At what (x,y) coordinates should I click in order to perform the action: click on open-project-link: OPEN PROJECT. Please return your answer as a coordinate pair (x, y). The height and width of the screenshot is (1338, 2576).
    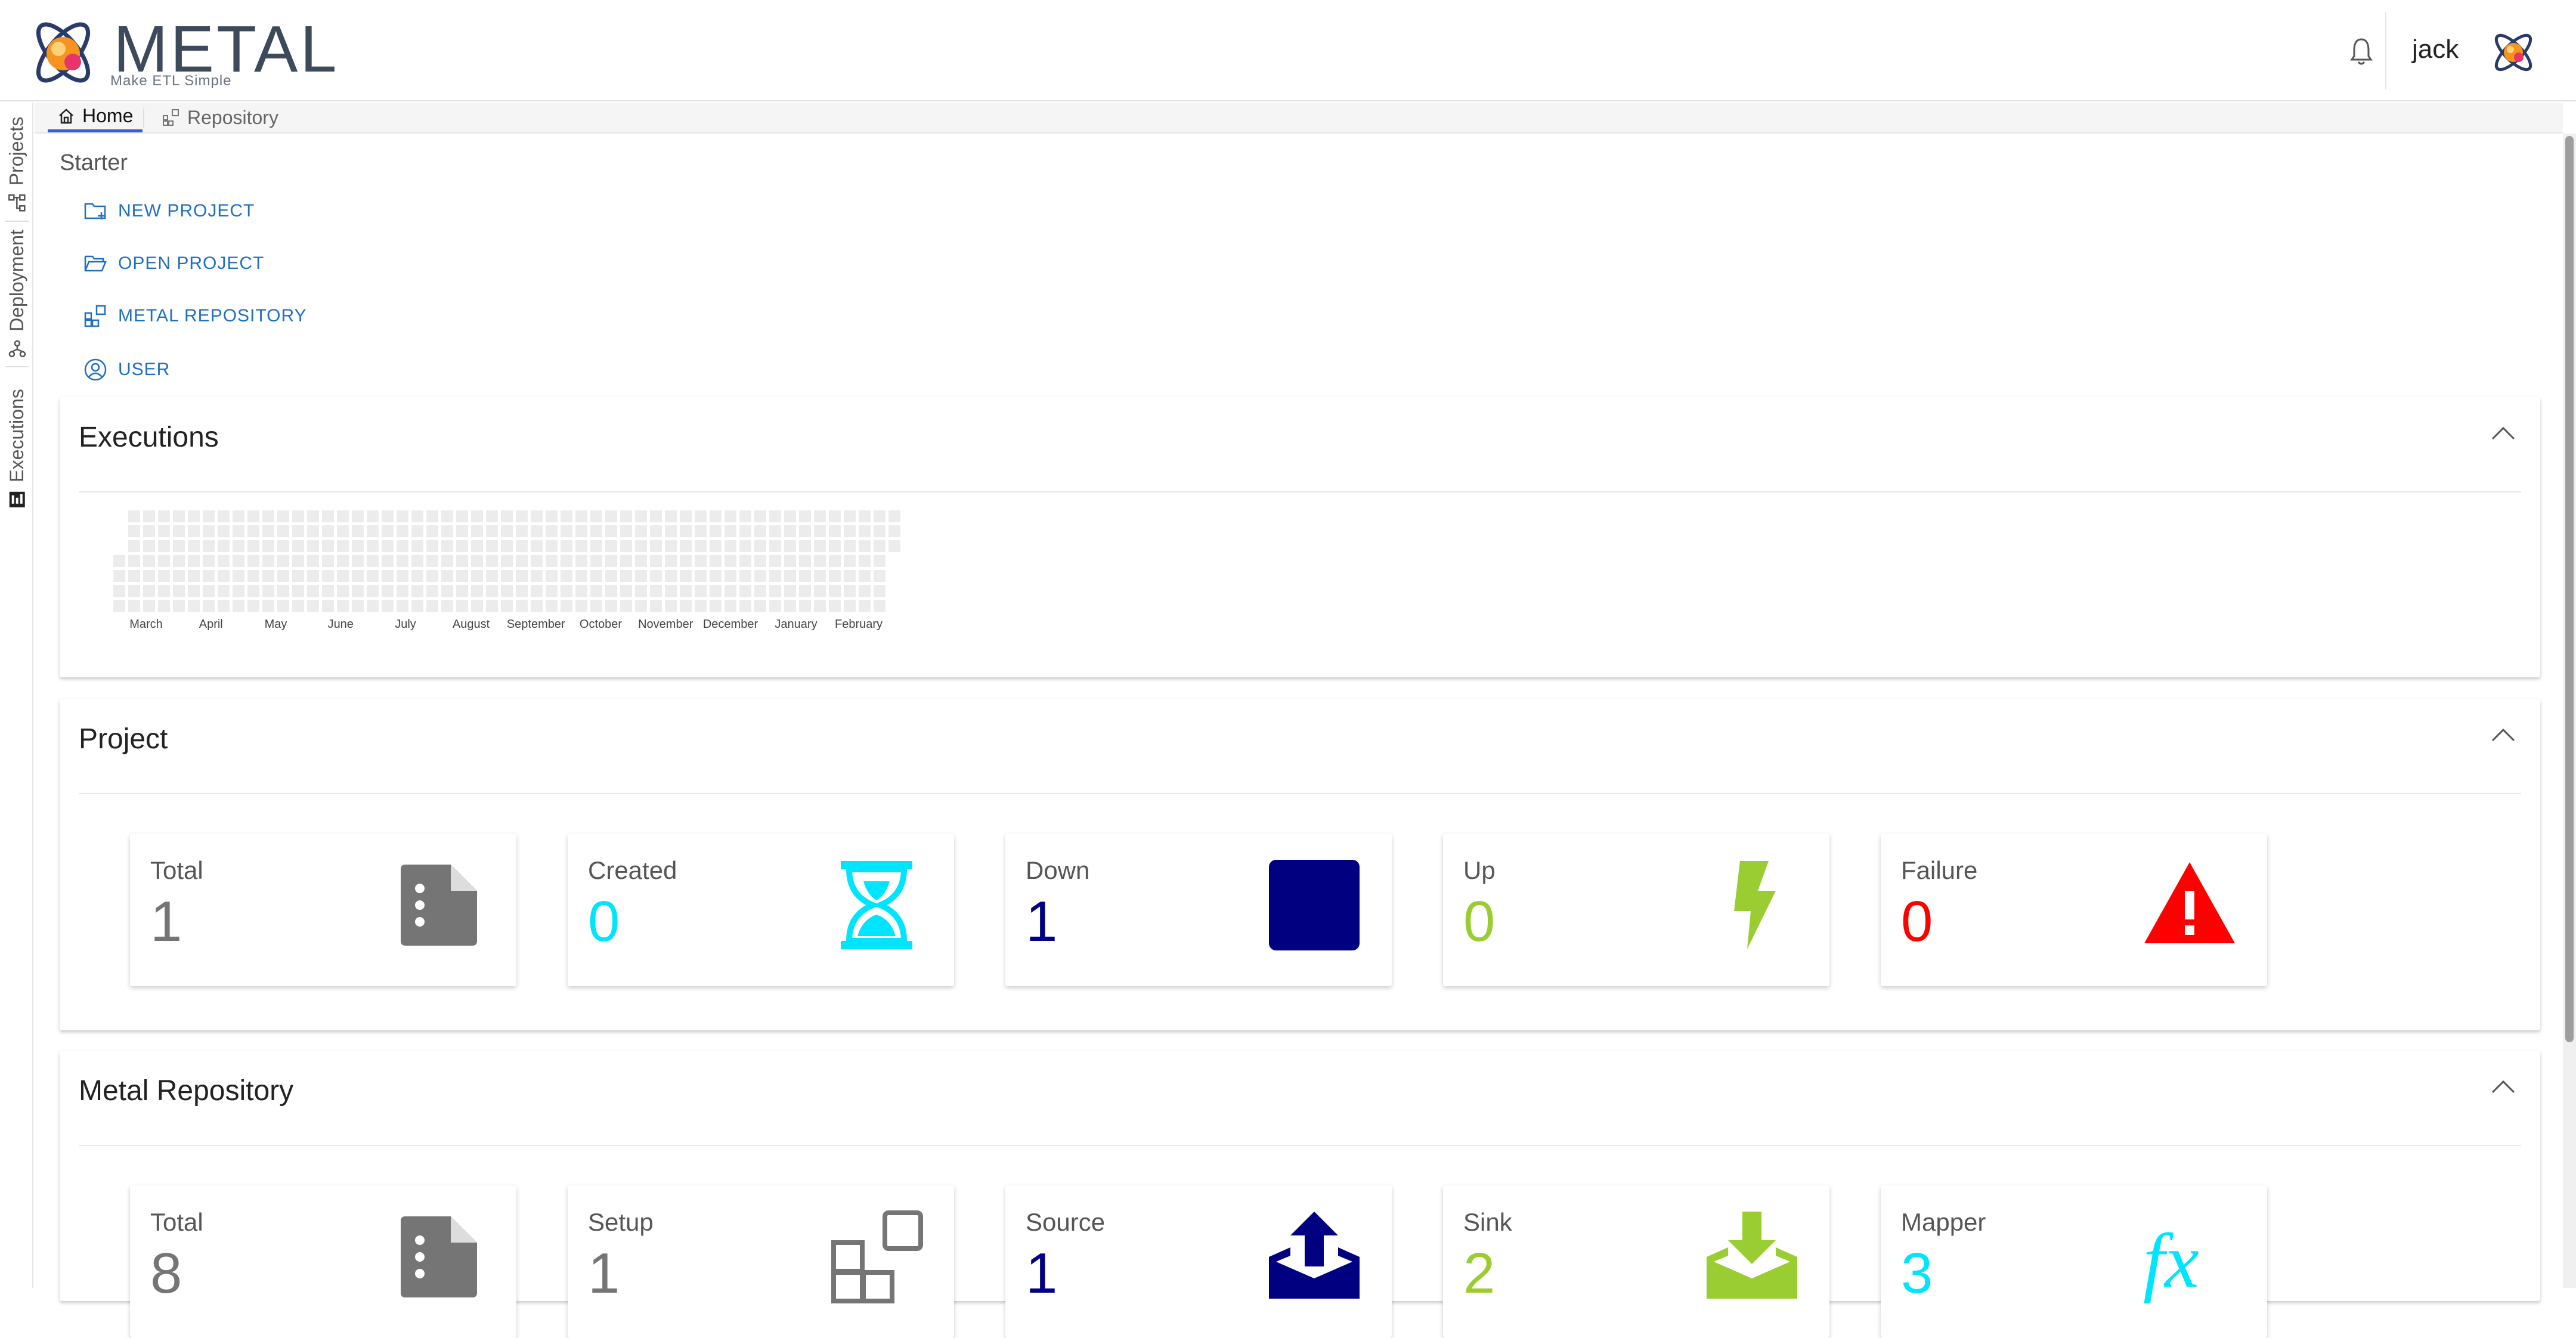
    Looking at the image, I should click on (174, 263).